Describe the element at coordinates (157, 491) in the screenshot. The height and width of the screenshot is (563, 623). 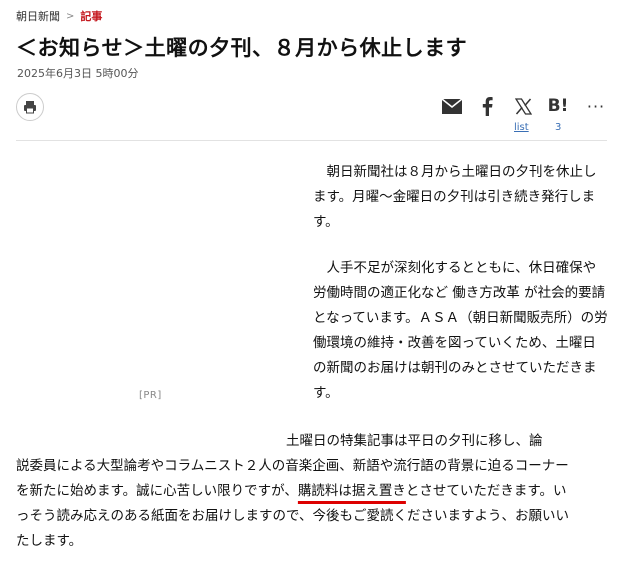
I see `paragraph-3-line-3-before: を新たに始めます。誠に心苦しい限りですが、` at that location.